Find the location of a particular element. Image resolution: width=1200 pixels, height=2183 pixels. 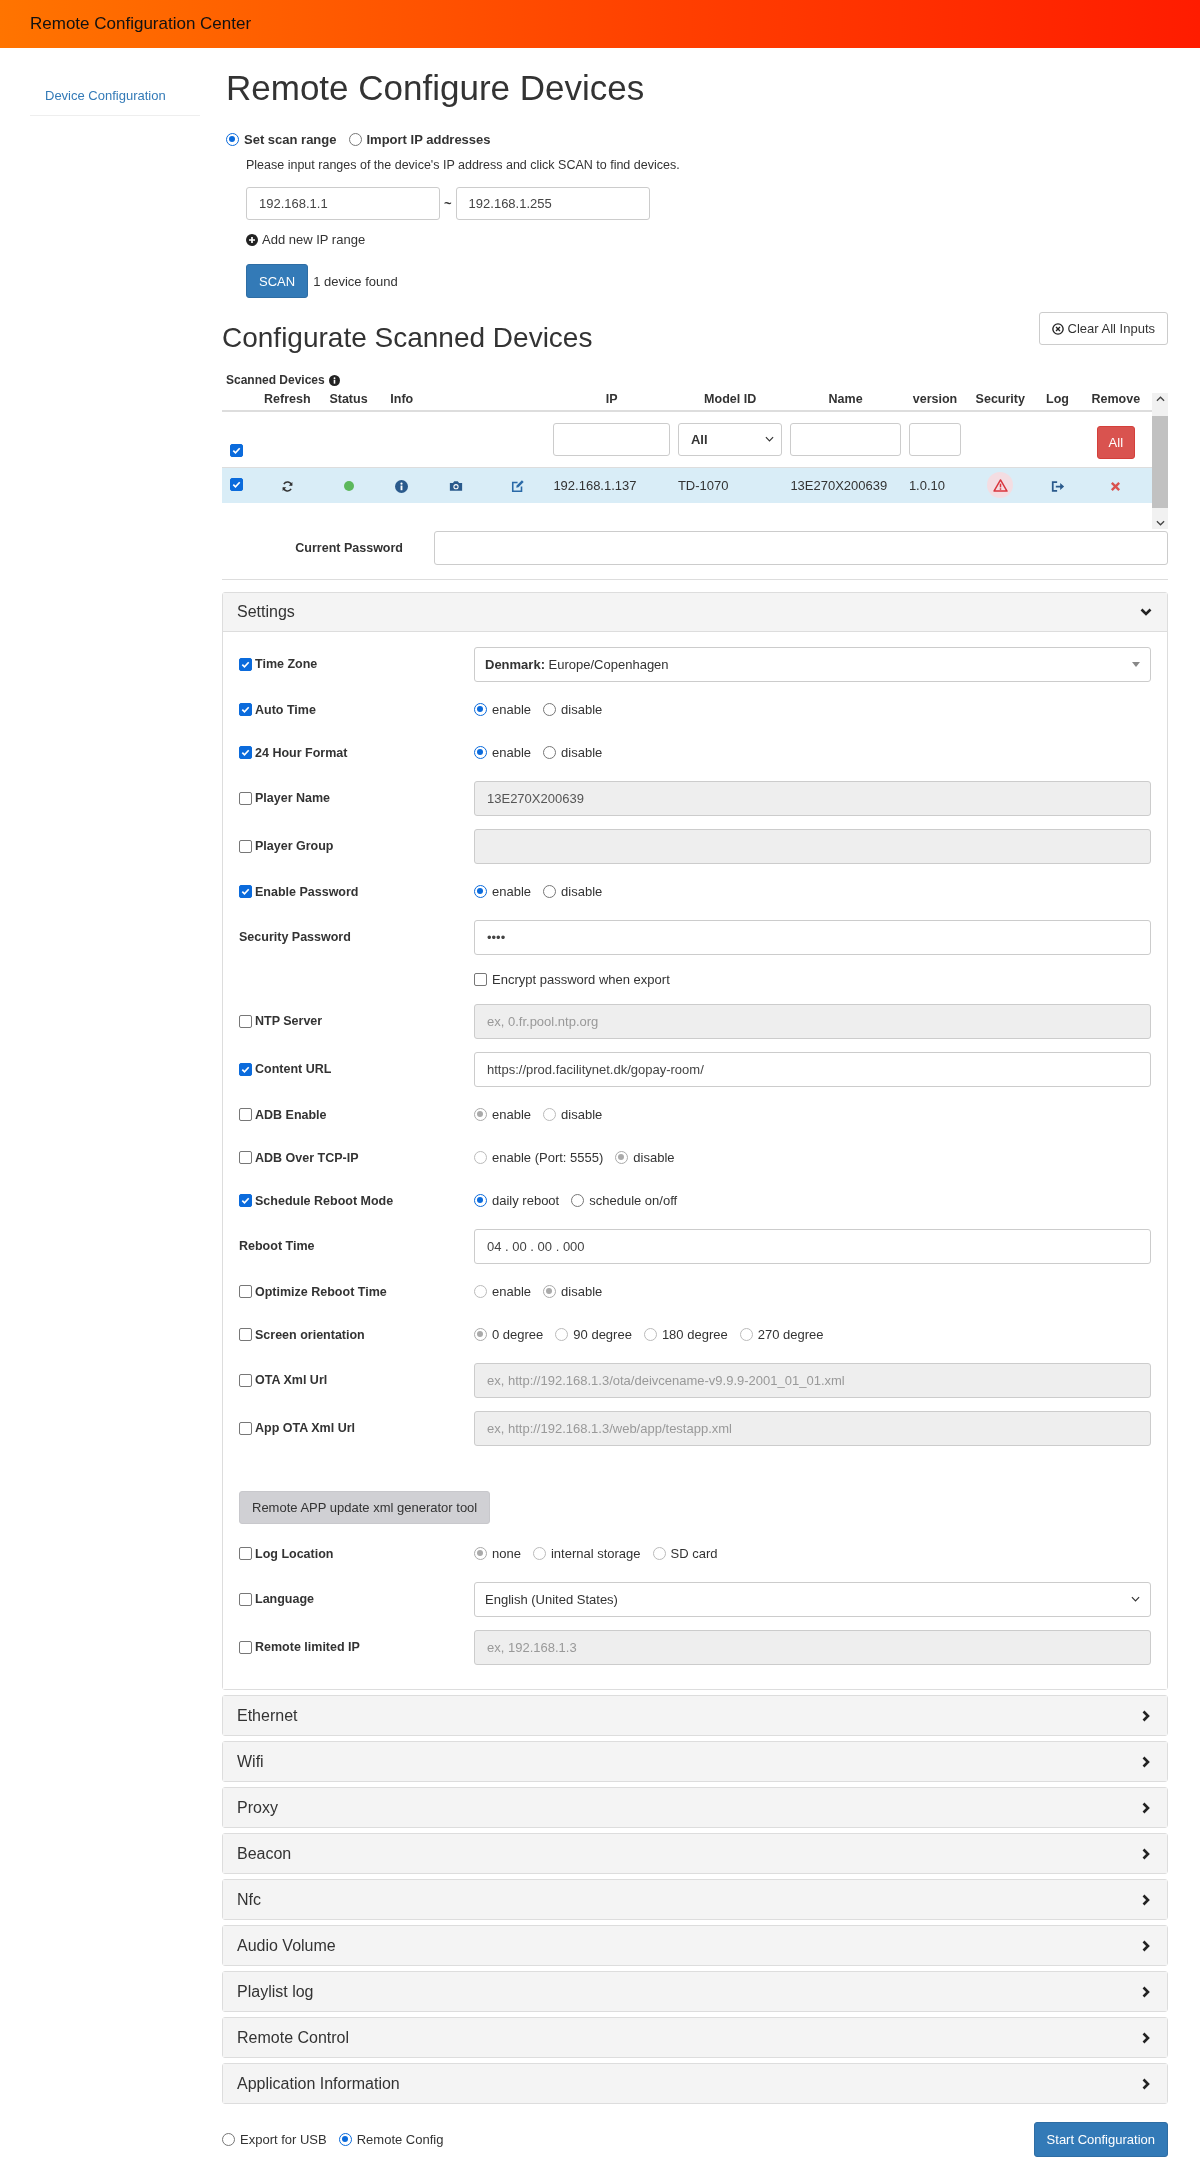

field-label: Auto Time is located at coordinates (285, 709).